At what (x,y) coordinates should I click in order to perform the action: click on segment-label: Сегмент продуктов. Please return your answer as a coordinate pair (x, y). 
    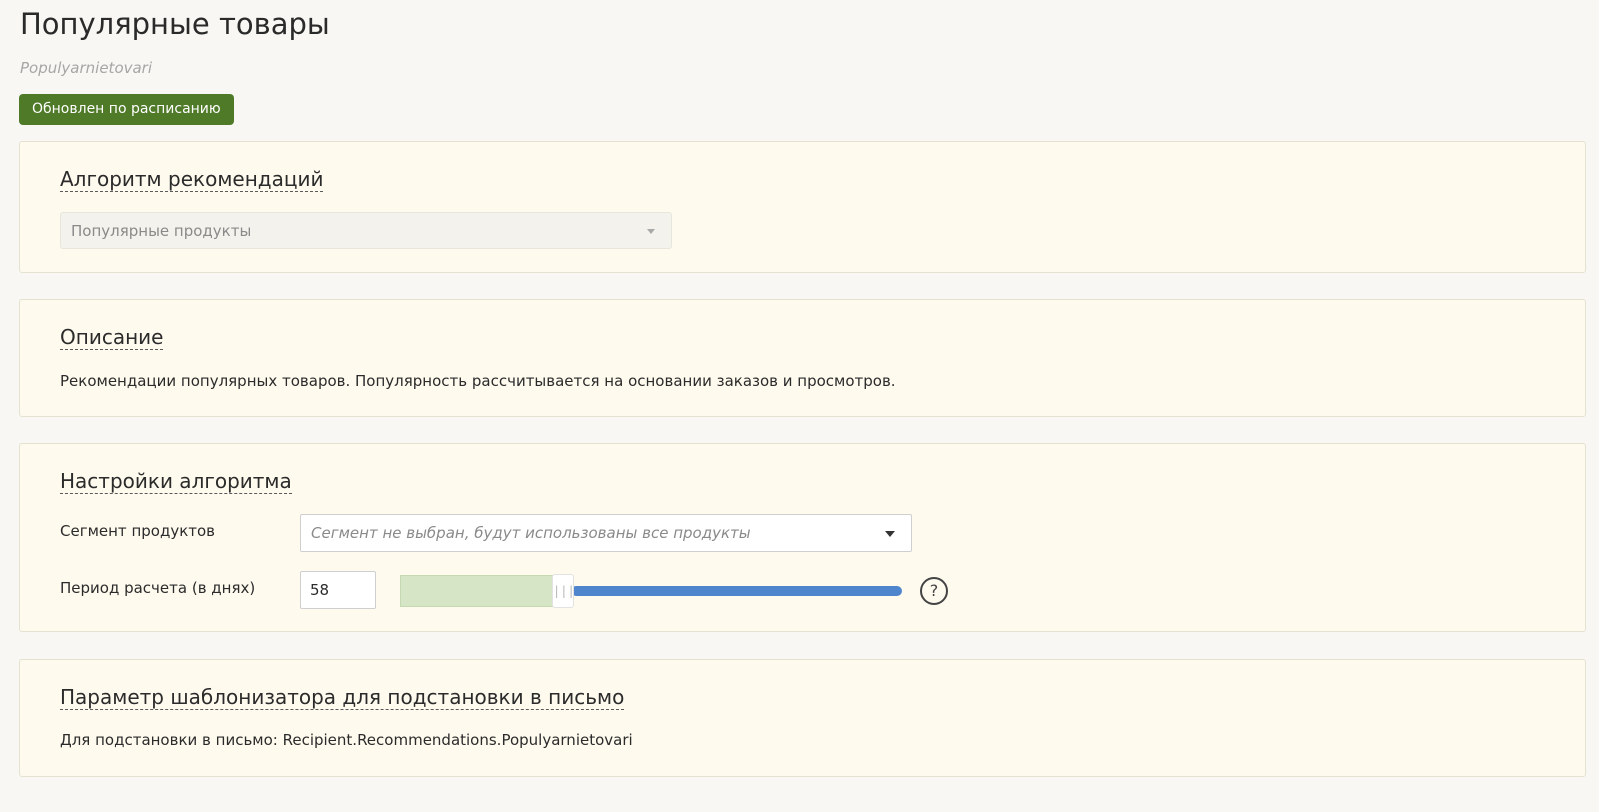
    Looking at the image, I should click on (138, 531).